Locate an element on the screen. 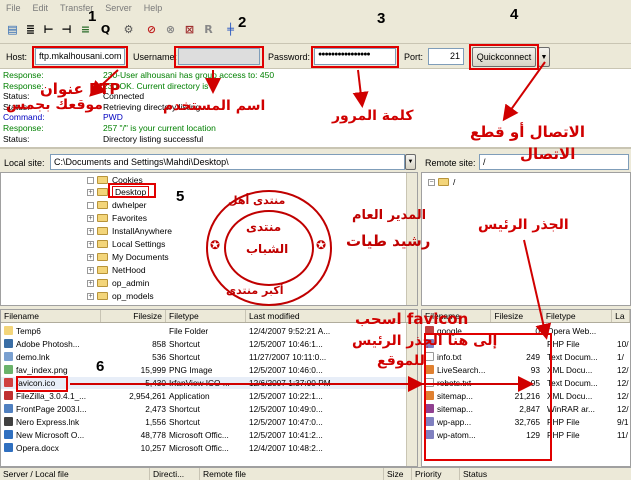  annotation-password: كلمة المرور is located at coordinates (373, 116).